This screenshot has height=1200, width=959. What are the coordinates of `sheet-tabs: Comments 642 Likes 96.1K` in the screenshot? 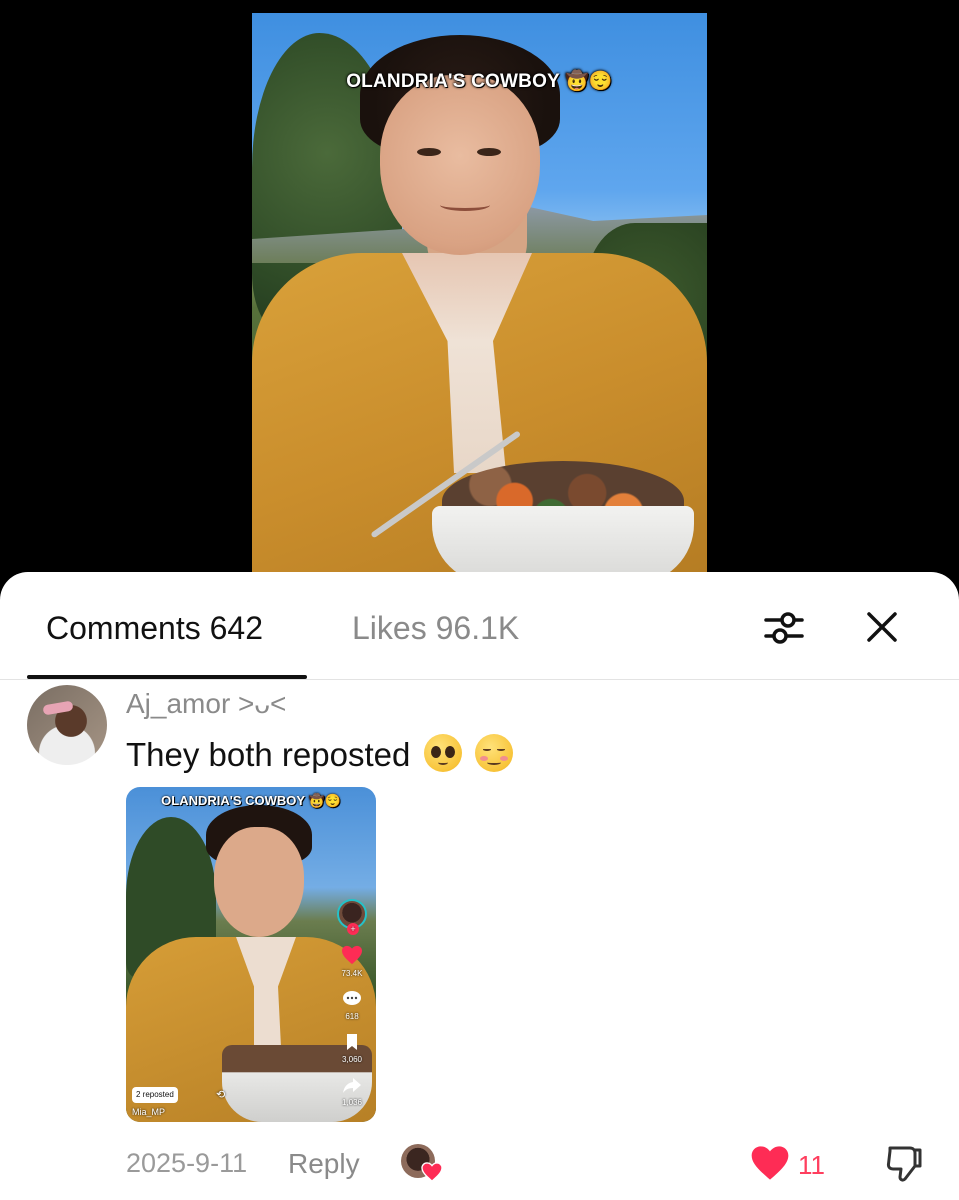 It's located at (479, 626).